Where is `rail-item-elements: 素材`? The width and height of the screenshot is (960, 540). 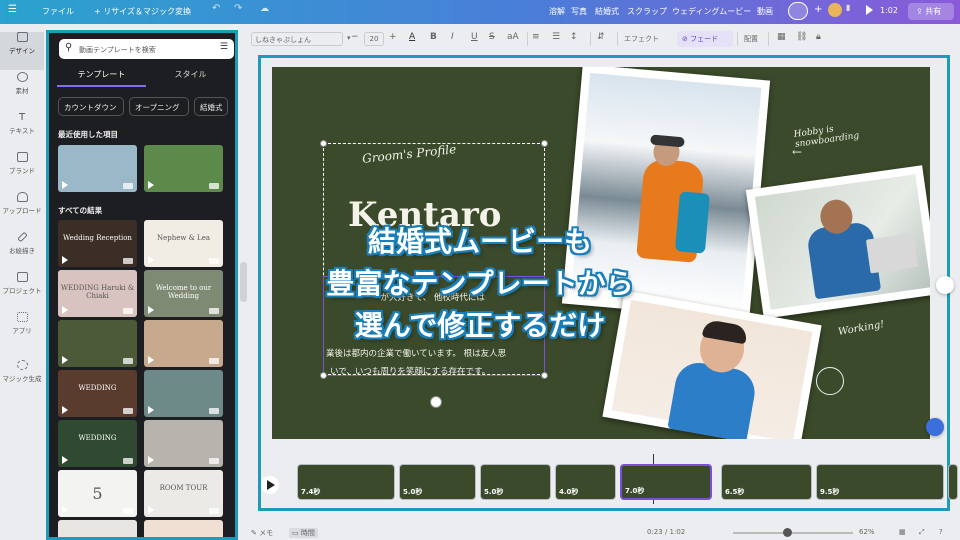
rail-item-elements: 素材 is located at coordinates (22, 91).